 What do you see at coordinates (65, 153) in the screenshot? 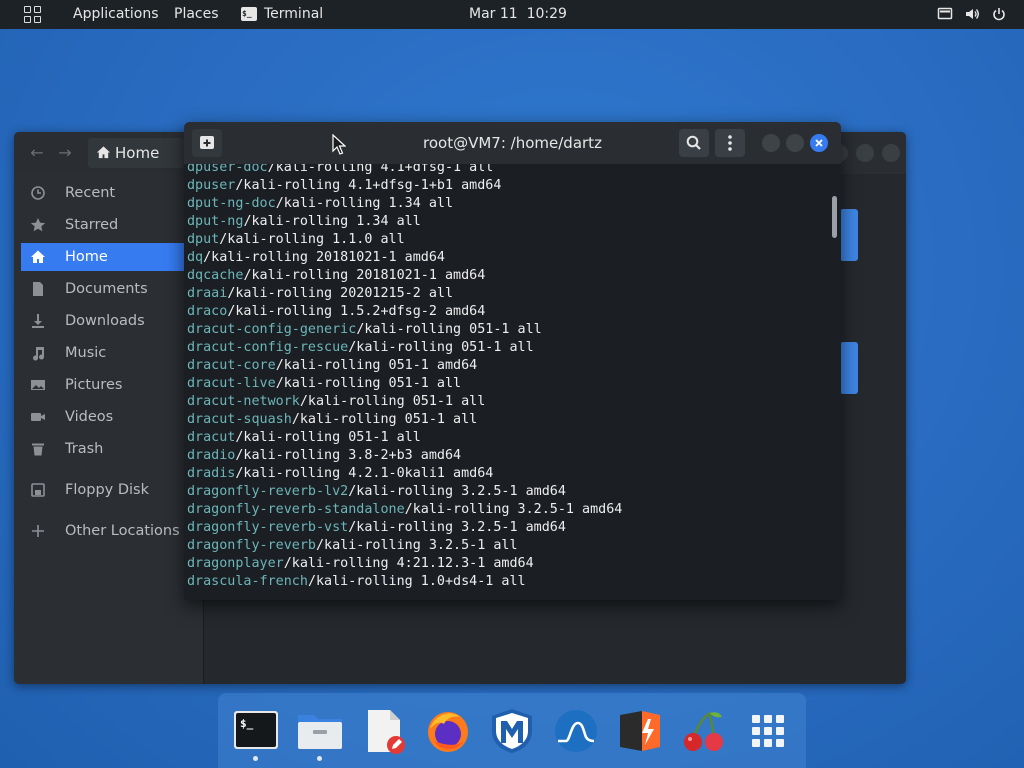
I see `forward-button: →` at bounding box center [65, 153].